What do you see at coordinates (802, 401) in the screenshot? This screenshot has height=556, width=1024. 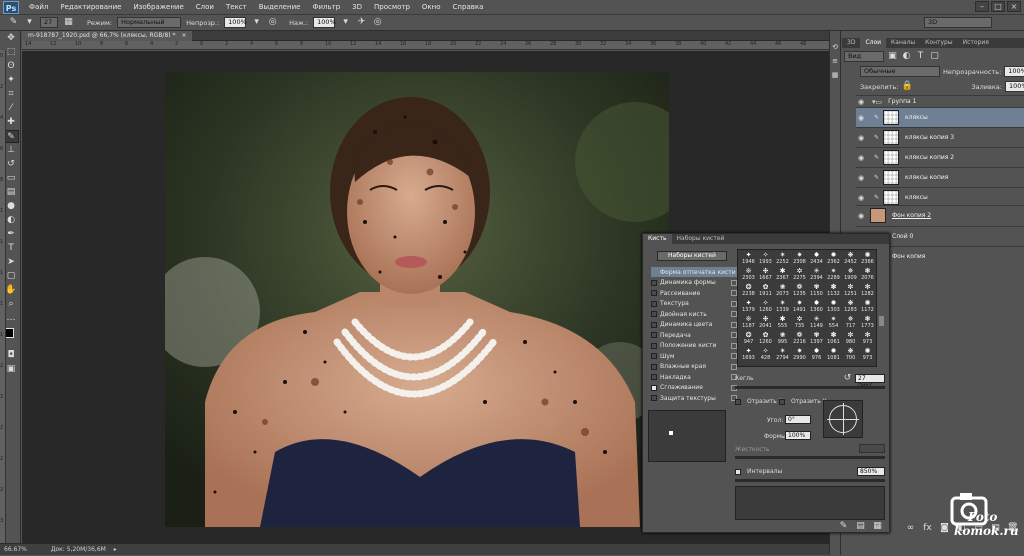 I see `flip-y-row: Отразить Y` at bounding box center [802, 401].